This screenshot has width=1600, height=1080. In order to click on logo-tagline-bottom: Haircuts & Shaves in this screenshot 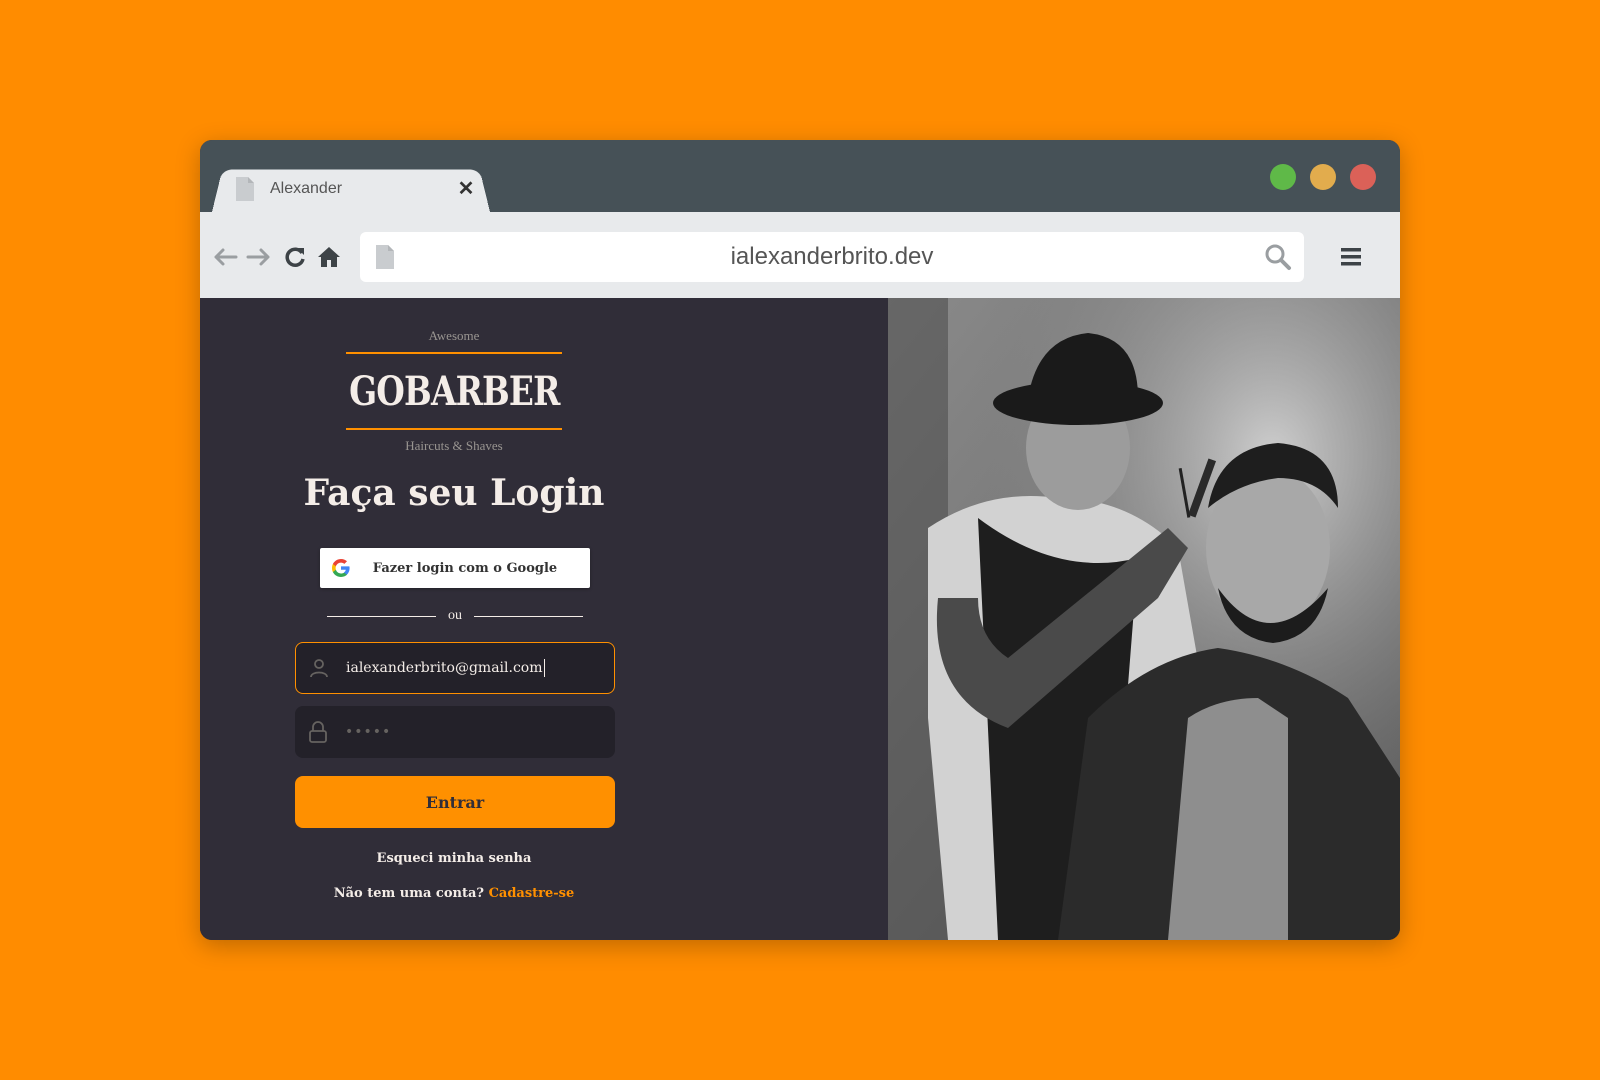, I will do `click(454, 445)`.